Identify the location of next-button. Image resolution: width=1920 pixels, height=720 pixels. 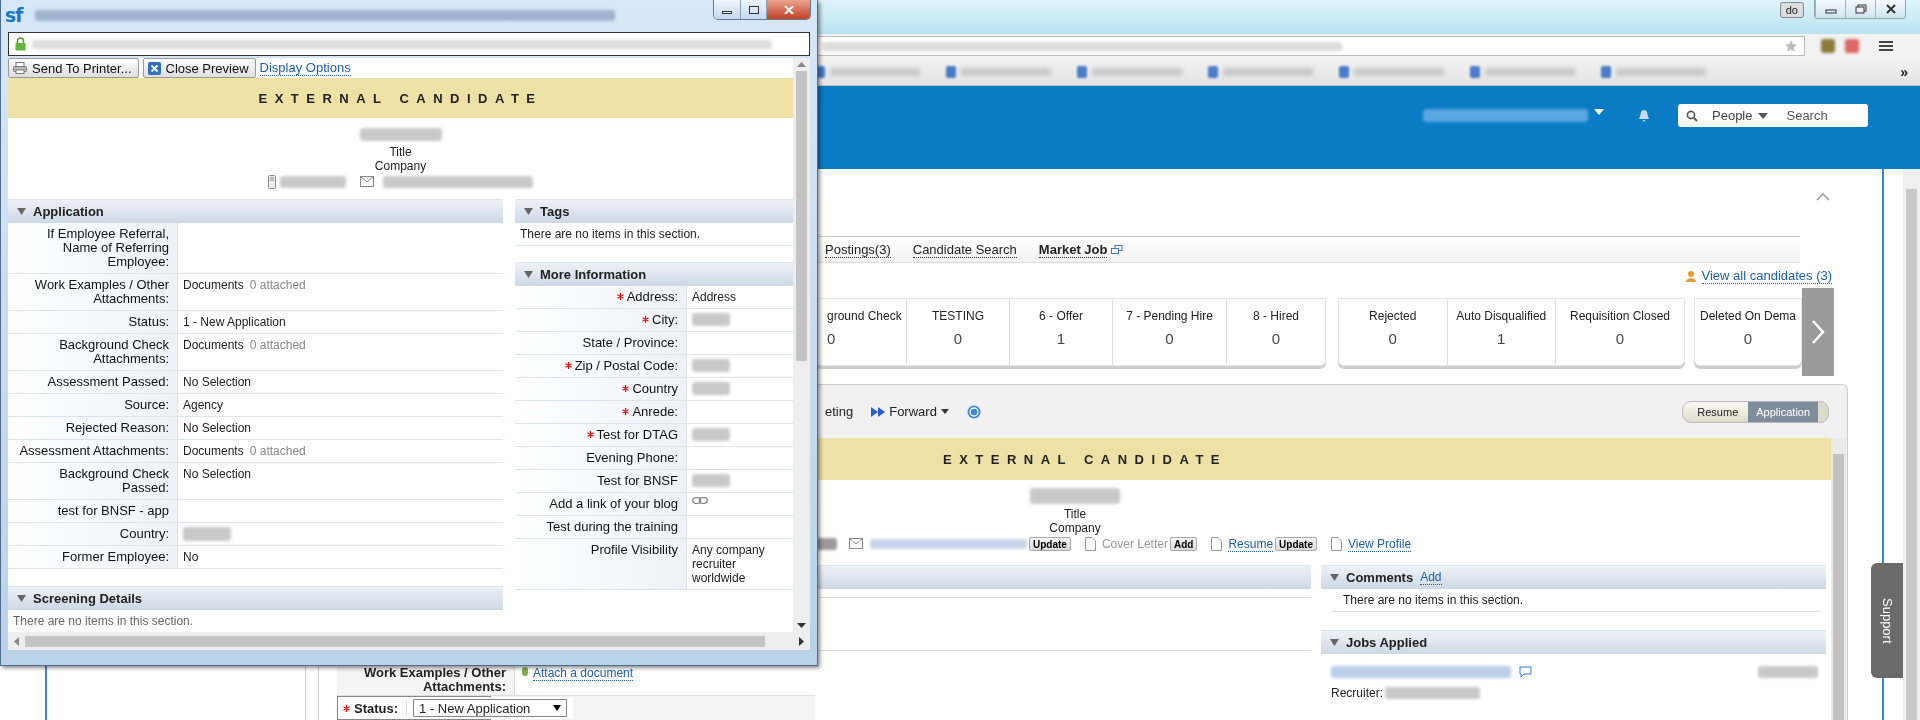
(1818, 332).